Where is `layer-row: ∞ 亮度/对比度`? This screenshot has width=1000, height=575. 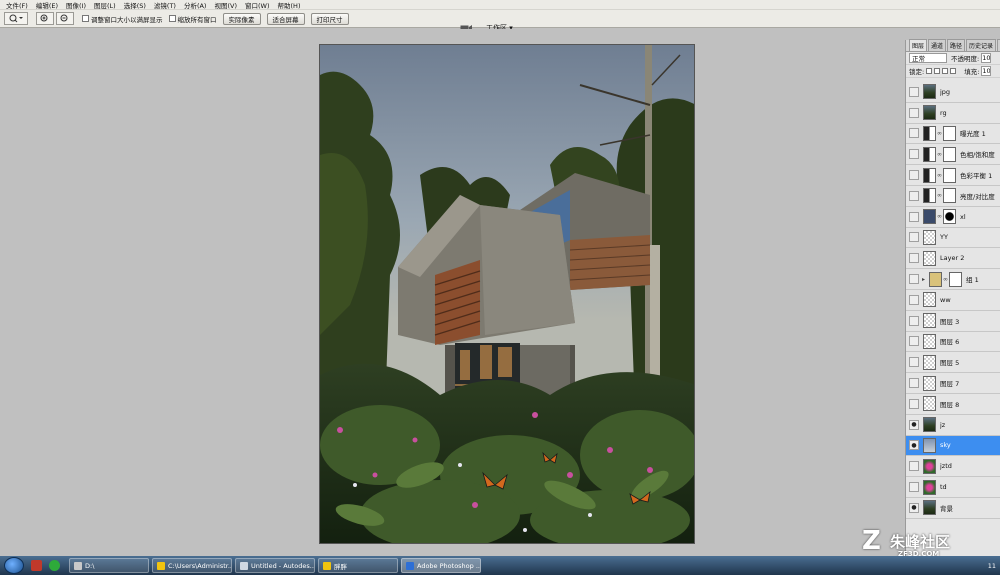 layer-row: ∞ 亮度/对比度 is located at coordinates (953, 196).